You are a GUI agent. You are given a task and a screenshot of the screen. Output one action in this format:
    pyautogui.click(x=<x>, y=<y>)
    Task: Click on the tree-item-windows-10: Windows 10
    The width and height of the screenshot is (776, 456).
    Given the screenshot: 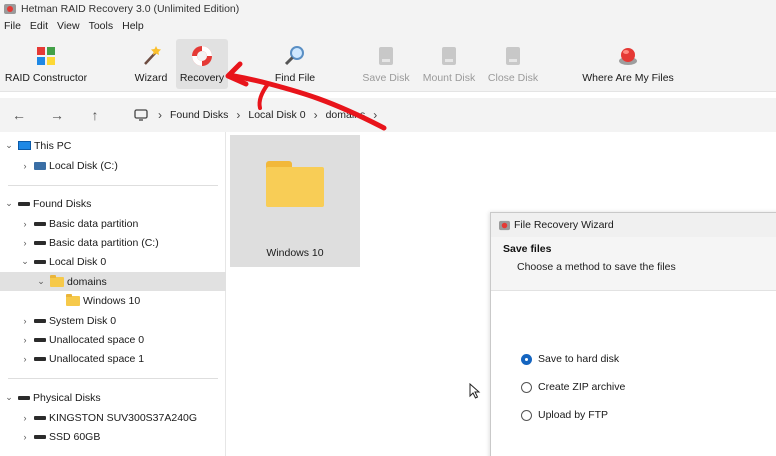 What is the action you would take?
    pyautogui.click(x=113, y=300)
    